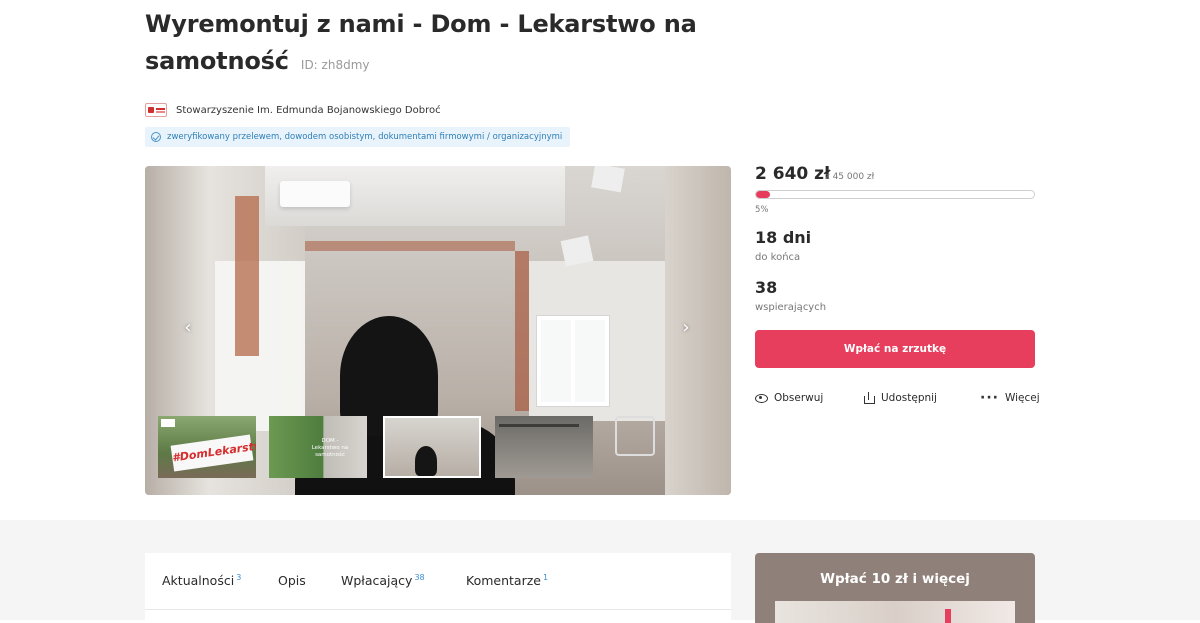  What do you see at coordinates (635, 436) in the screenshot?
I see `gallery-photo-sink` at bounding box center [635, 436].